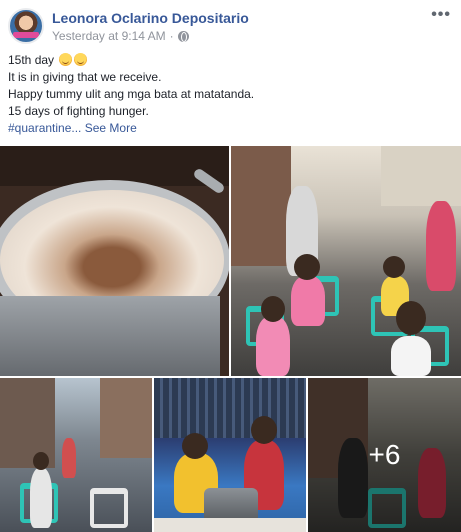  I want to click on more-photos-overlay: +6, so click(384, 455).